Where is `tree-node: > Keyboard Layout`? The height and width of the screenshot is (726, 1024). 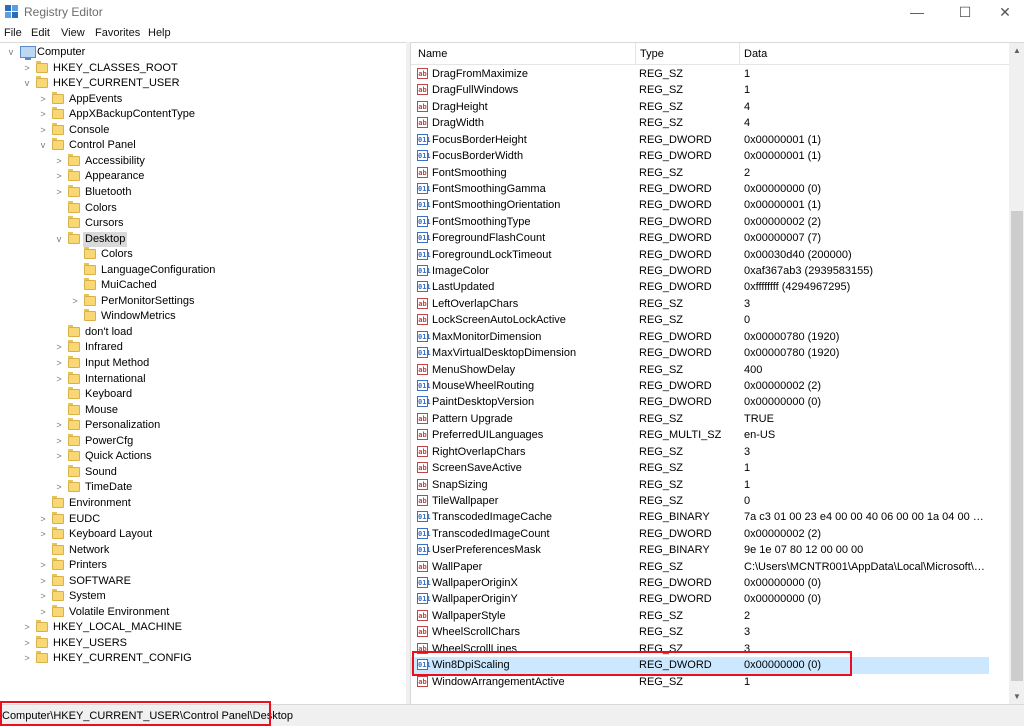
tree-node: > Keyboard Layout is located at coordinates (222, 534).